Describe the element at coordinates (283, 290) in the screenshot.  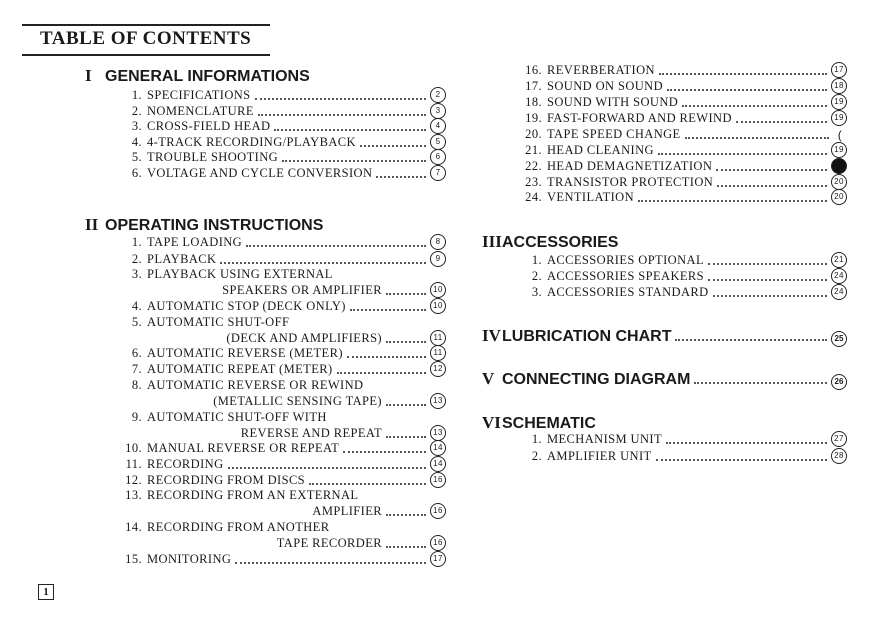
I see `toc-entry: SPEAKERS OR AMPLIFIER 10` at that location.